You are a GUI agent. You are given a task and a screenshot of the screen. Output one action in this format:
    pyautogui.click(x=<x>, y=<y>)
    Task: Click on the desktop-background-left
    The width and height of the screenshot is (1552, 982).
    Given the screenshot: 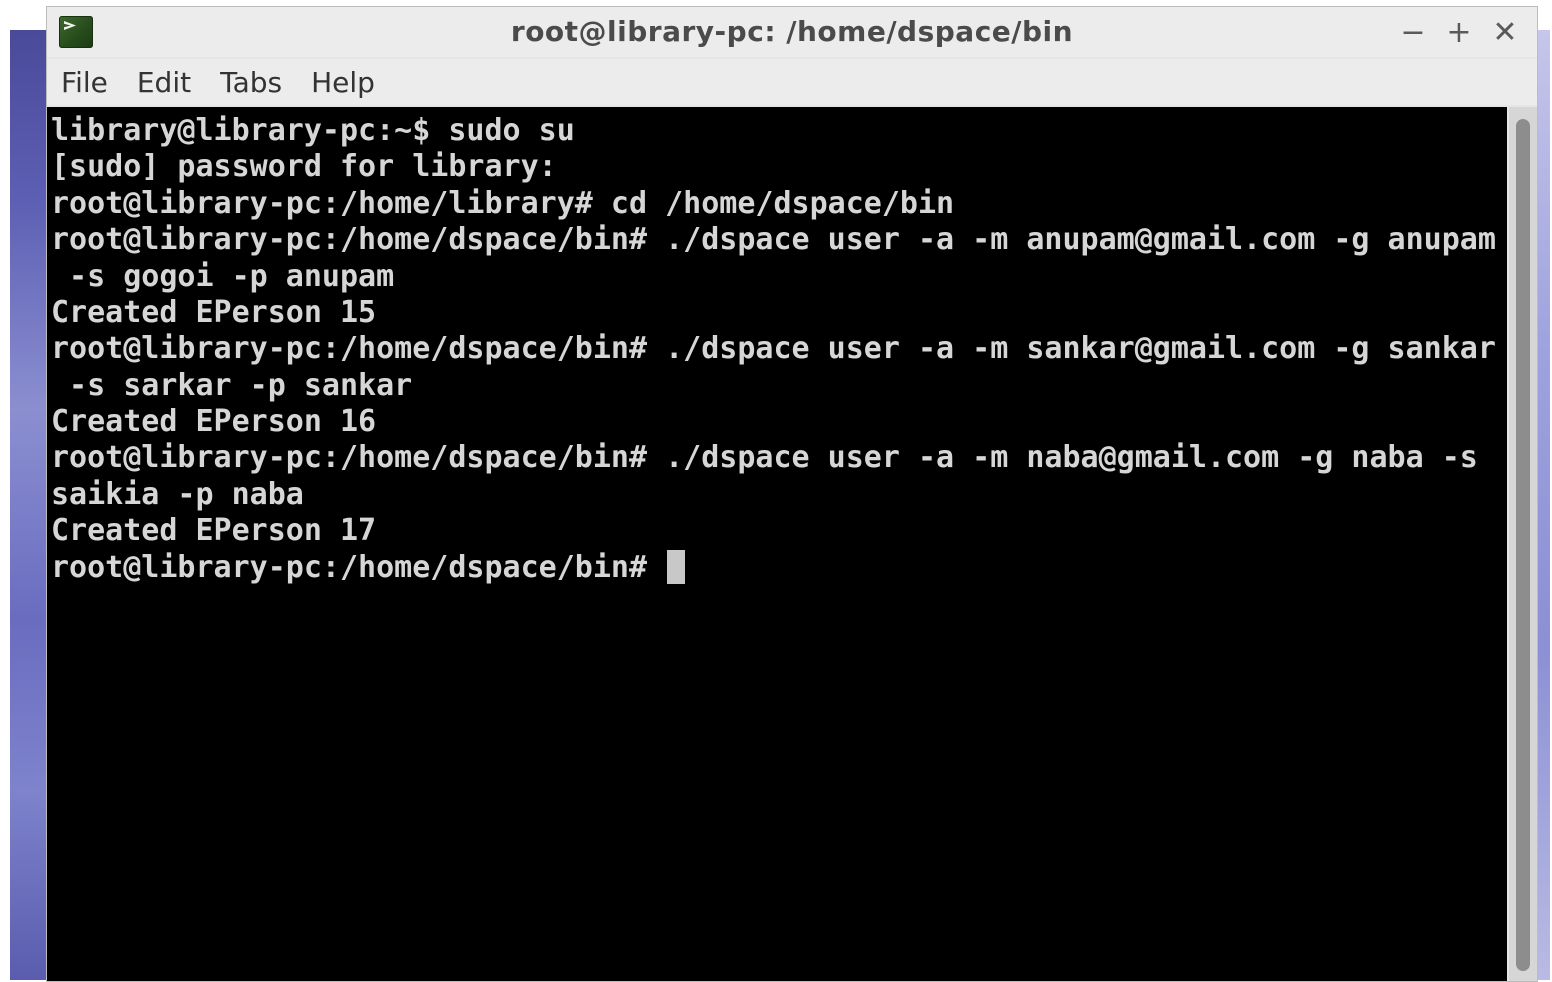 What is the action you would take?
    pyautogui.click(x=29, y=505)
    